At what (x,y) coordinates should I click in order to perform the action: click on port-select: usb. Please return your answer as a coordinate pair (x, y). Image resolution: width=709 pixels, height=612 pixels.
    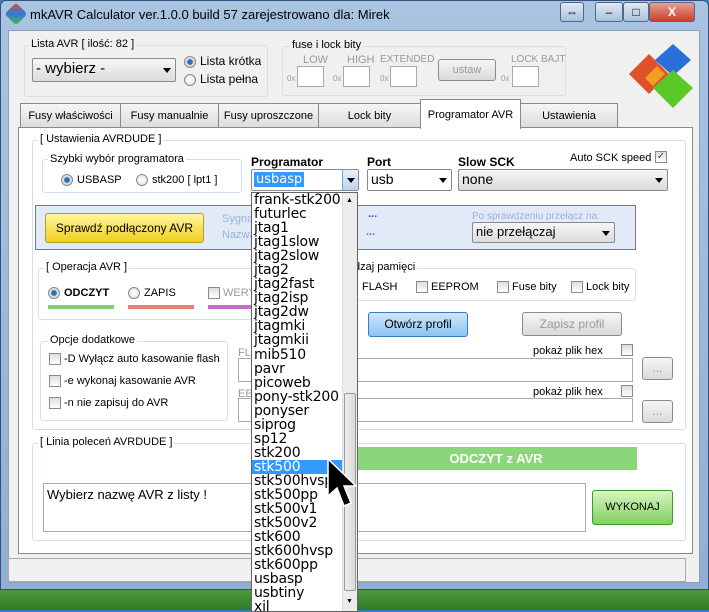
    Looking at the image, I should click on (409, 180).